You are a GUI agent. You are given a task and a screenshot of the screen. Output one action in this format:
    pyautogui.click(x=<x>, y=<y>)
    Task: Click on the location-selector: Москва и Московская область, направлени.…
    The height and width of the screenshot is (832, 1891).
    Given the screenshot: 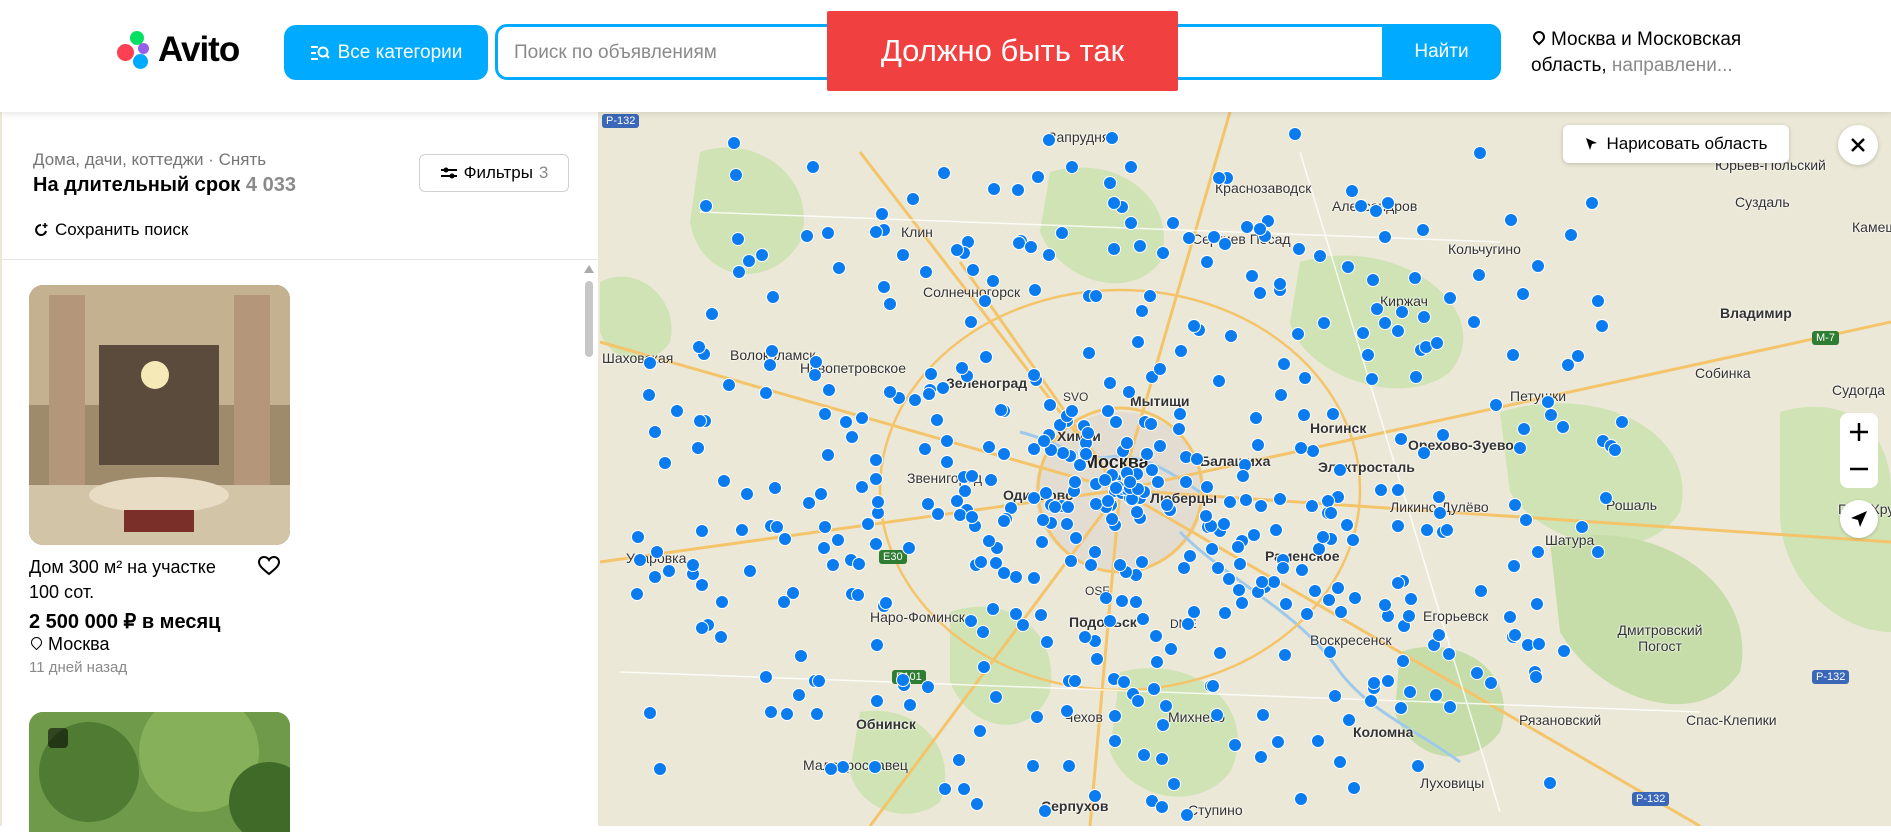 What is the action you would take?
    pyautogui.click(x=1650, y=53)
    